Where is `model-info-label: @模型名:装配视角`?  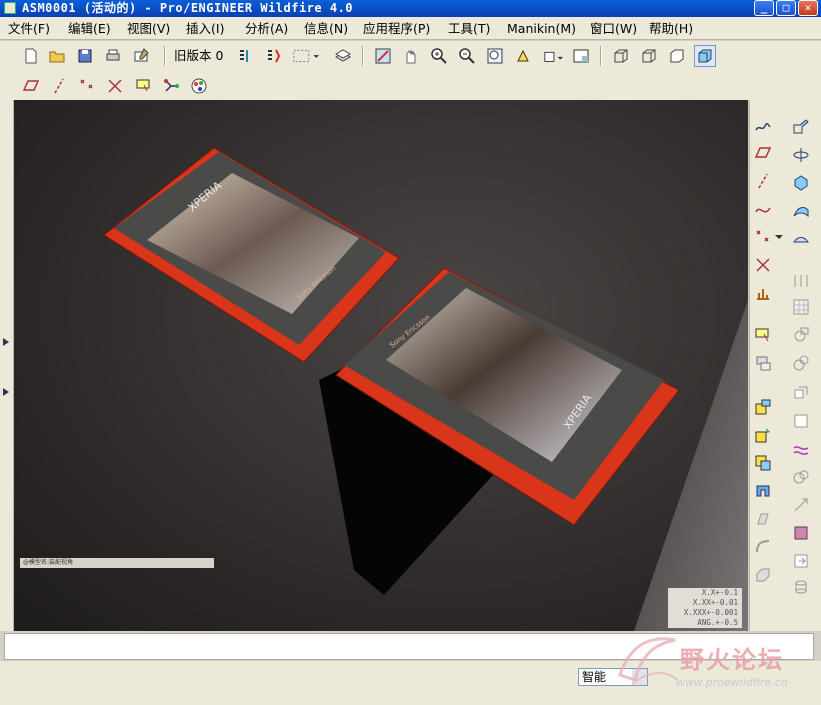 model-info-label: @模型名:装配视角 is located at coordinates (117, 563).